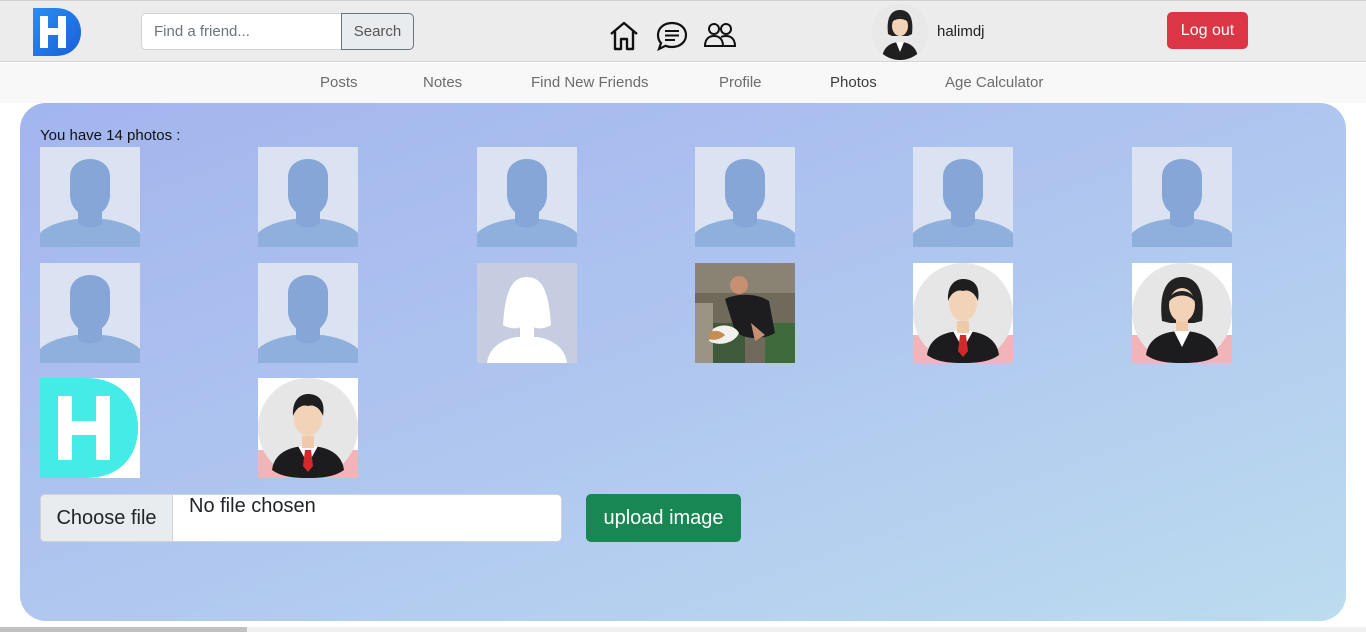 The width and height of the screenshot is (1366, 632). What do you see at coordinates (853, 82) in the screenshot?
I see `menu-item-photos: Photos` at bounding box center [853, 82].